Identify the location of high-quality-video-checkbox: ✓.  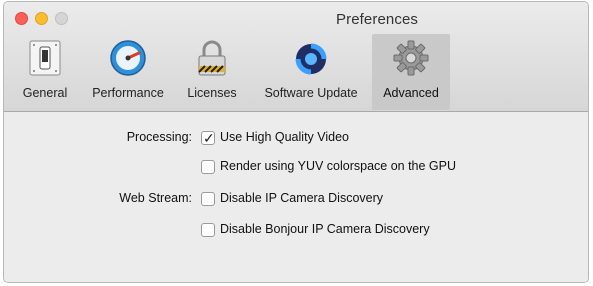
(208, 138).